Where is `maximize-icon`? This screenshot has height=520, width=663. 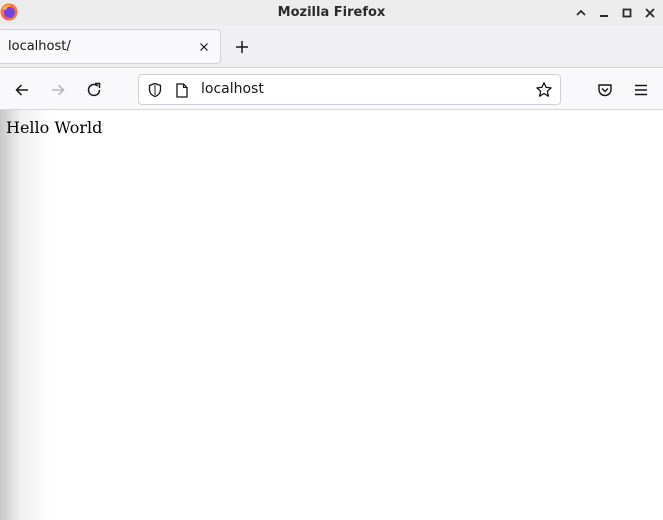
maximize-icon is located at coordinates (626, 12).